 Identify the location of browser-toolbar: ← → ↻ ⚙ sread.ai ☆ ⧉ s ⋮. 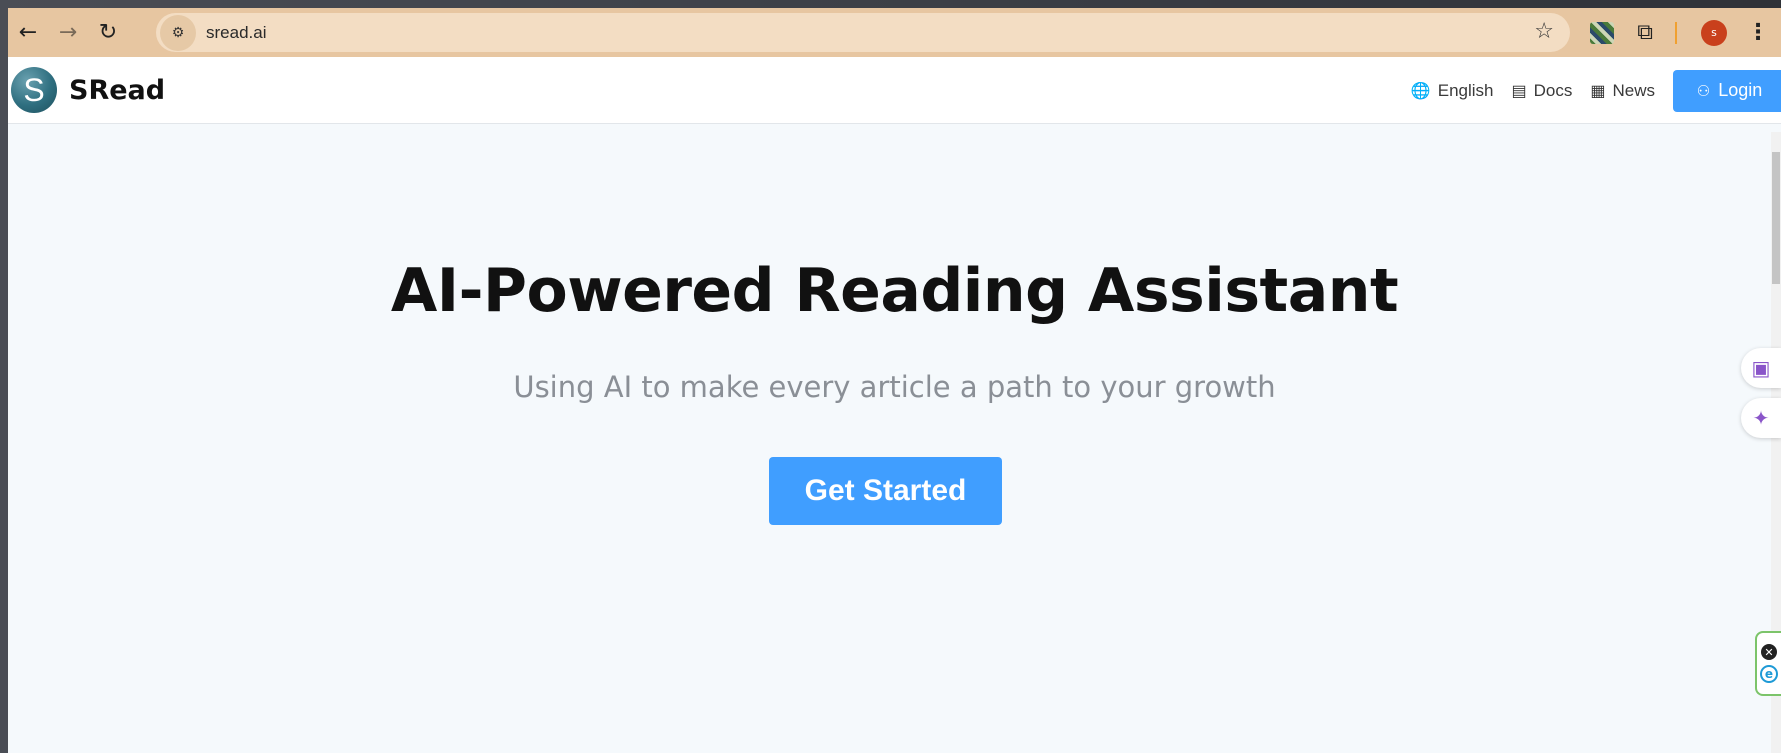
(894, 32).